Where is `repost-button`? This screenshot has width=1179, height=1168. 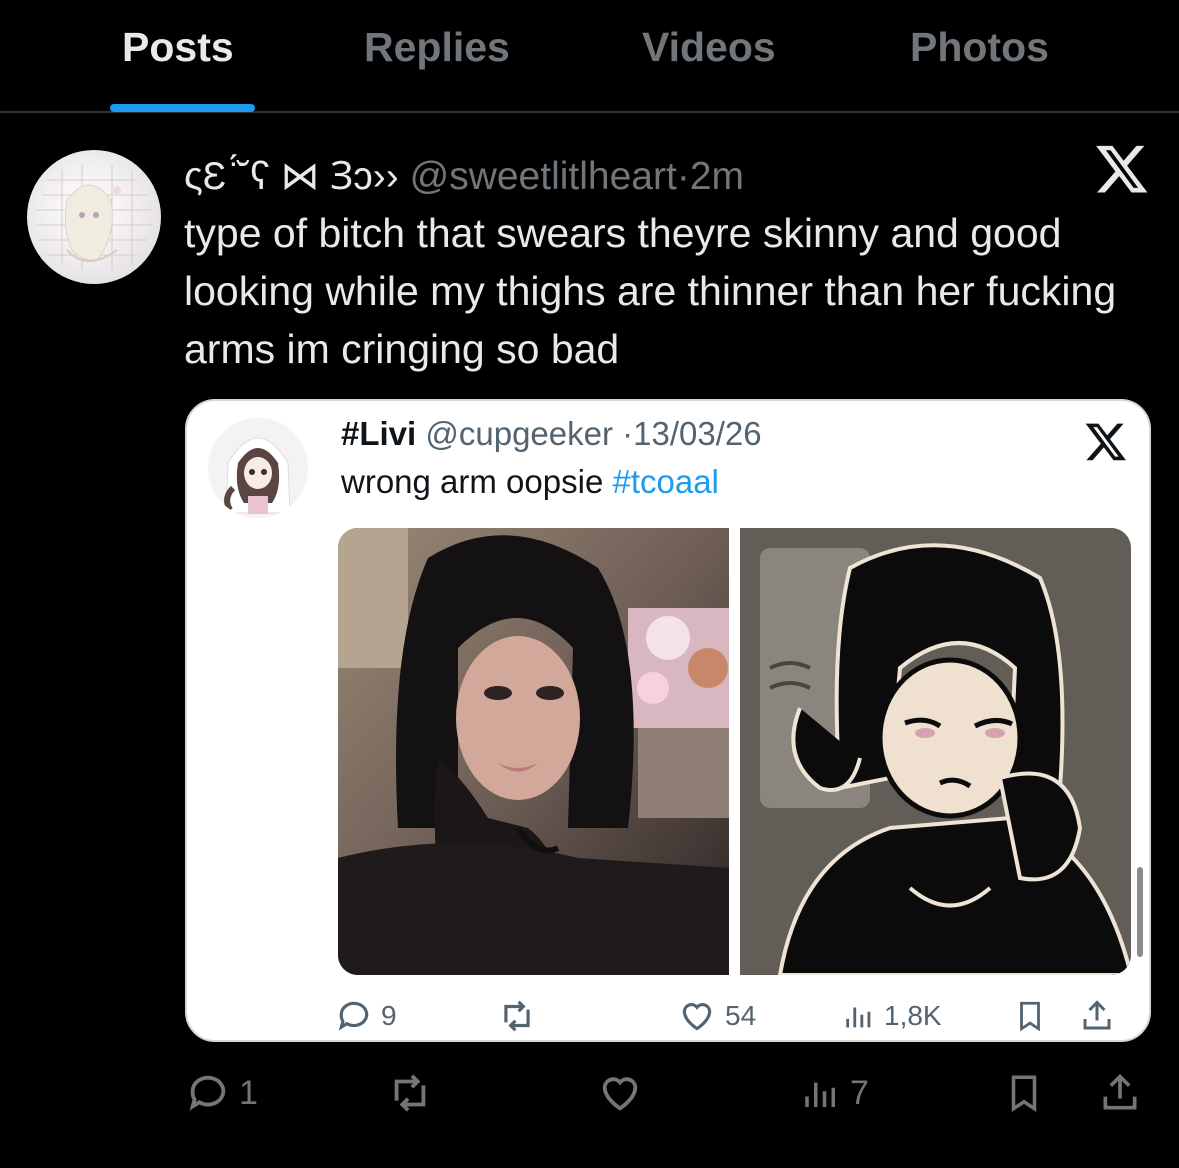 repost-button is located at coordinates (410, 1093).